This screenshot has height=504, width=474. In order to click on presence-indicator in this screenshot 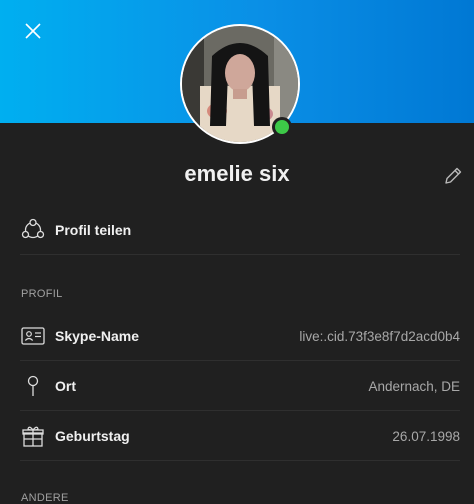, I will do `click(282, 127)`.